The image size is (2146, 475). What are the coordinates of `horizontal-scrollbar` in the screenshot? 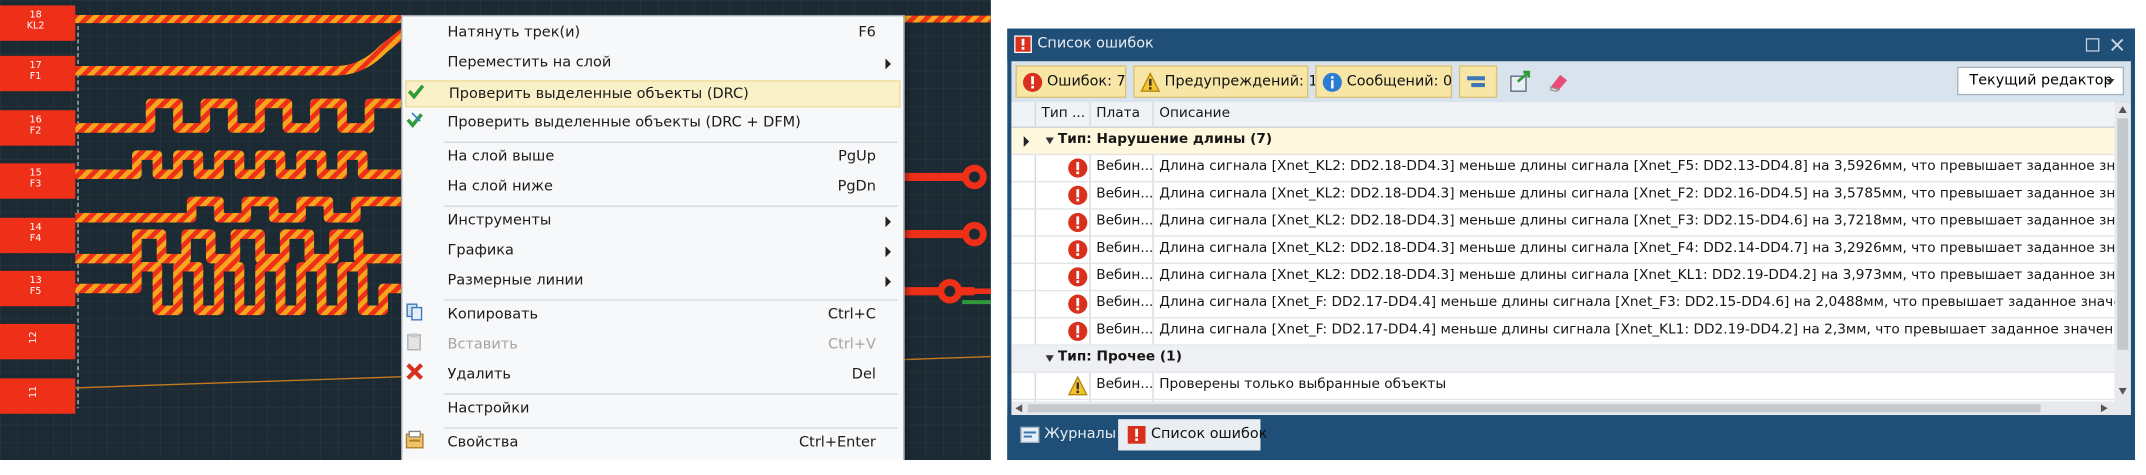 It's located at (1571, 408).